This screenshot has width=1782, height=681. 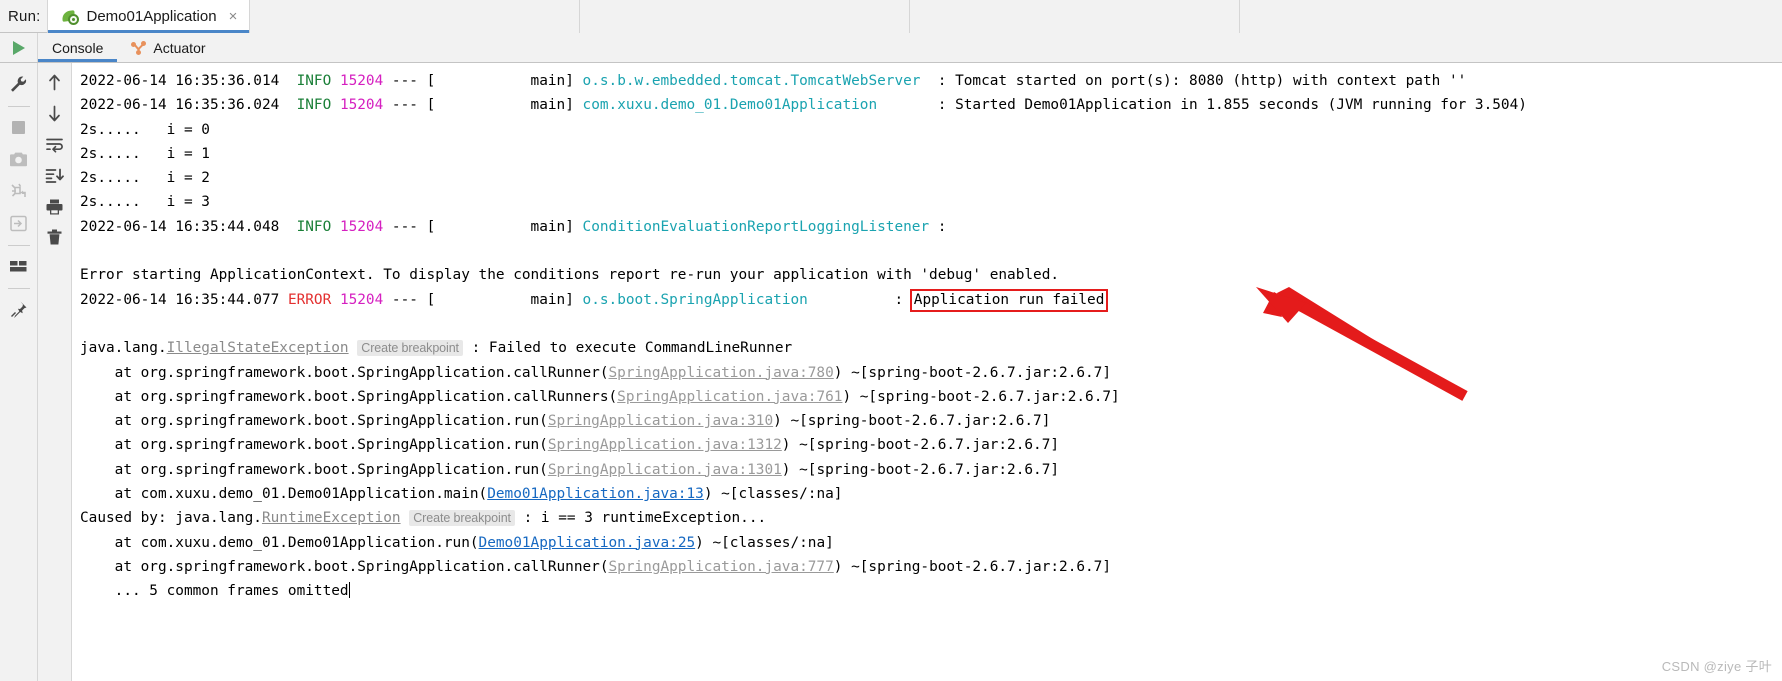 I want to click on console-line: ... 5 common frames omitted, so click(x=931, y=591).